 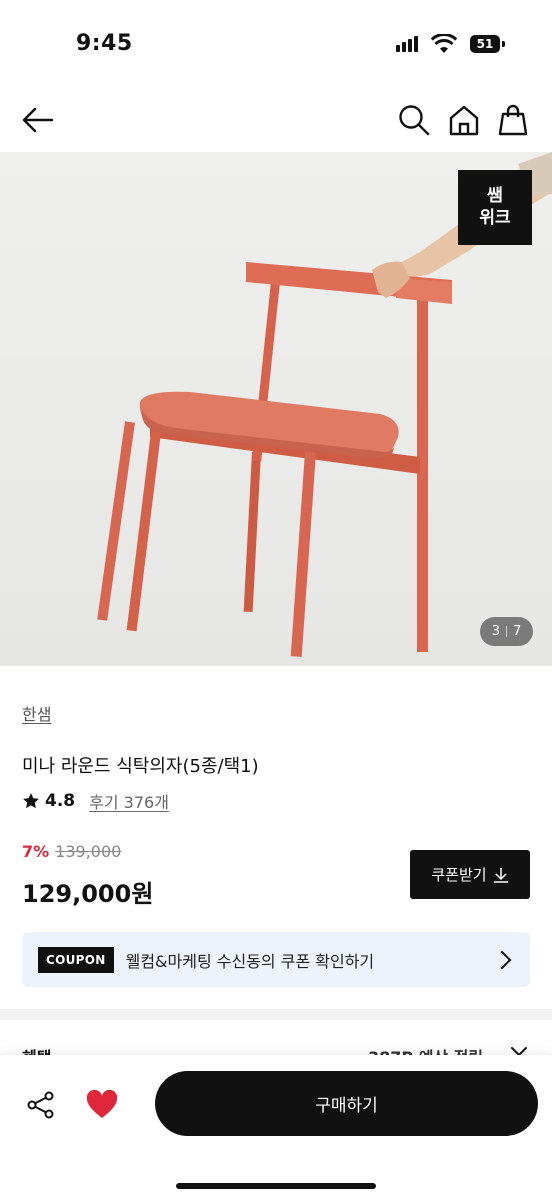 I want to click on home-button, so click(x=464, y=120).